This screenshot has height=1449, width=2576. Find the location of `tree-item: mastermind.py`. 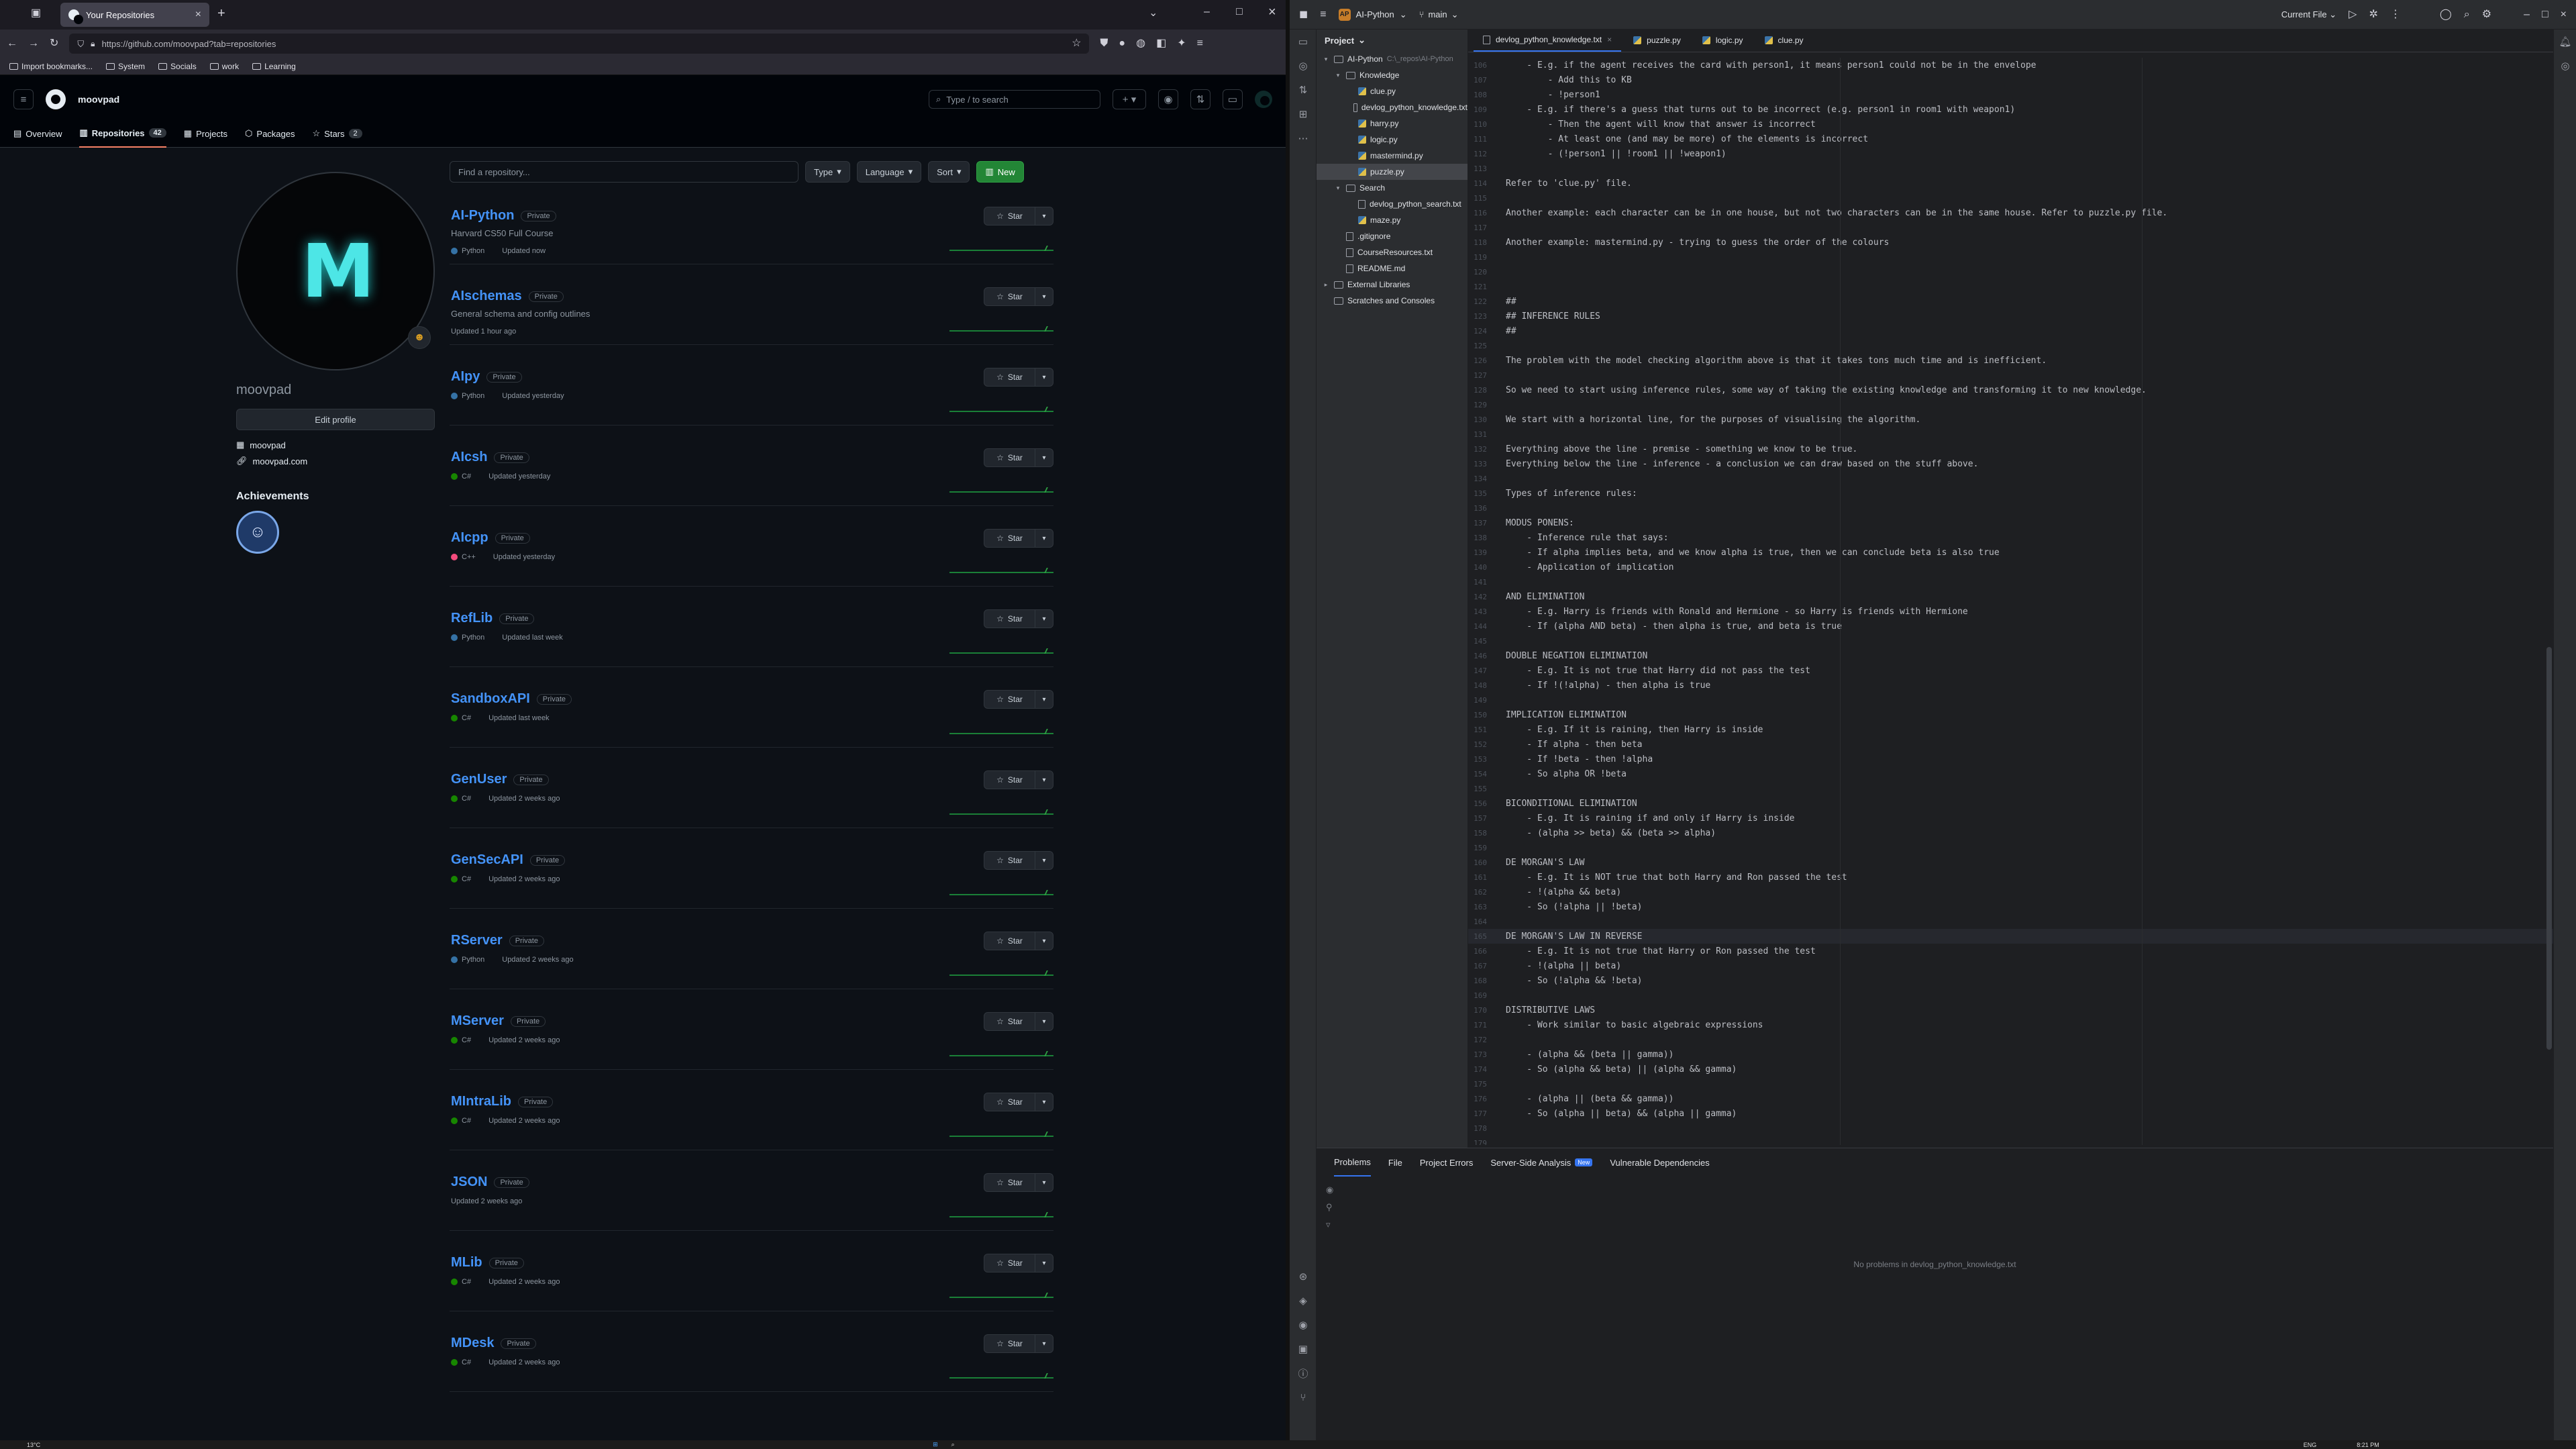

tree-item: mastermind.py is located at coordinates (1392, 156).